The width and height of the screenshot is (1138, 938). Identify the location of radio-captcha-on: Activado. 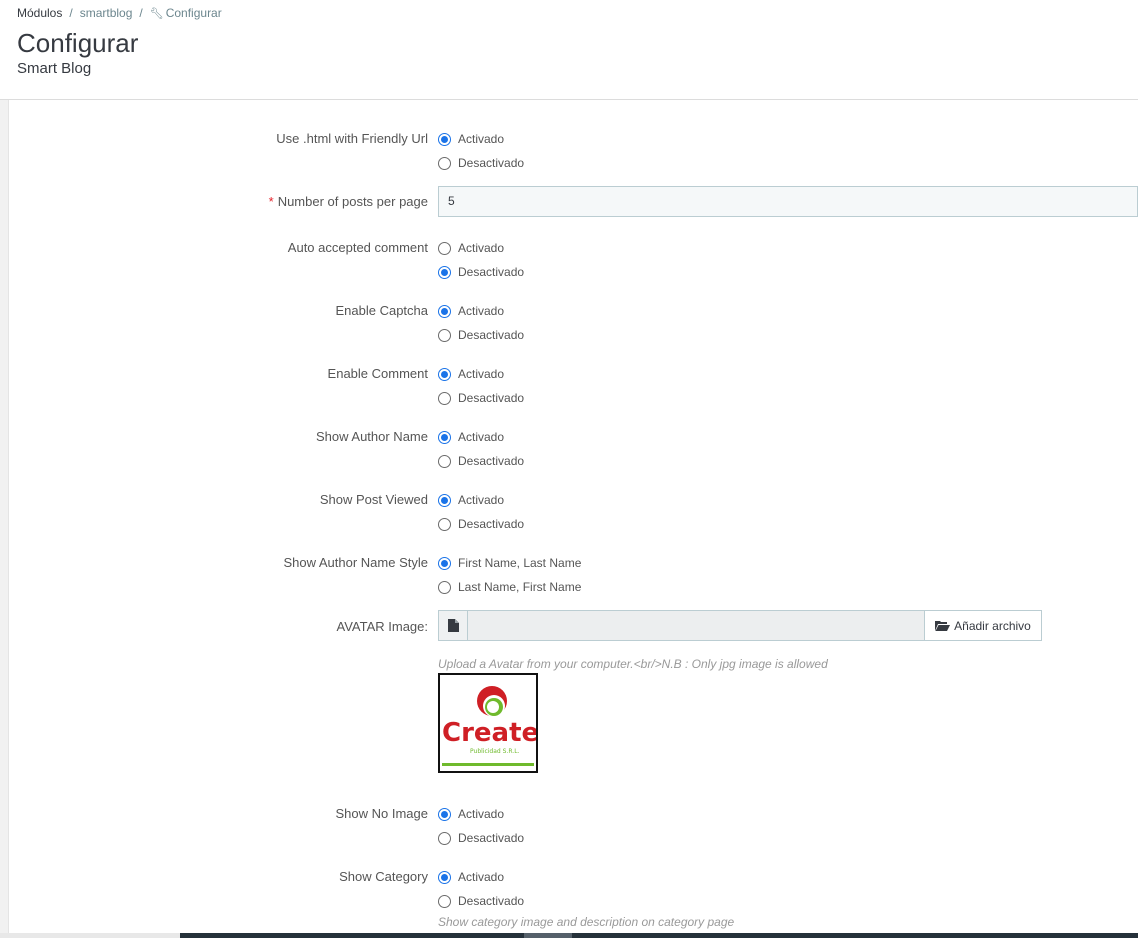
(471, 311).